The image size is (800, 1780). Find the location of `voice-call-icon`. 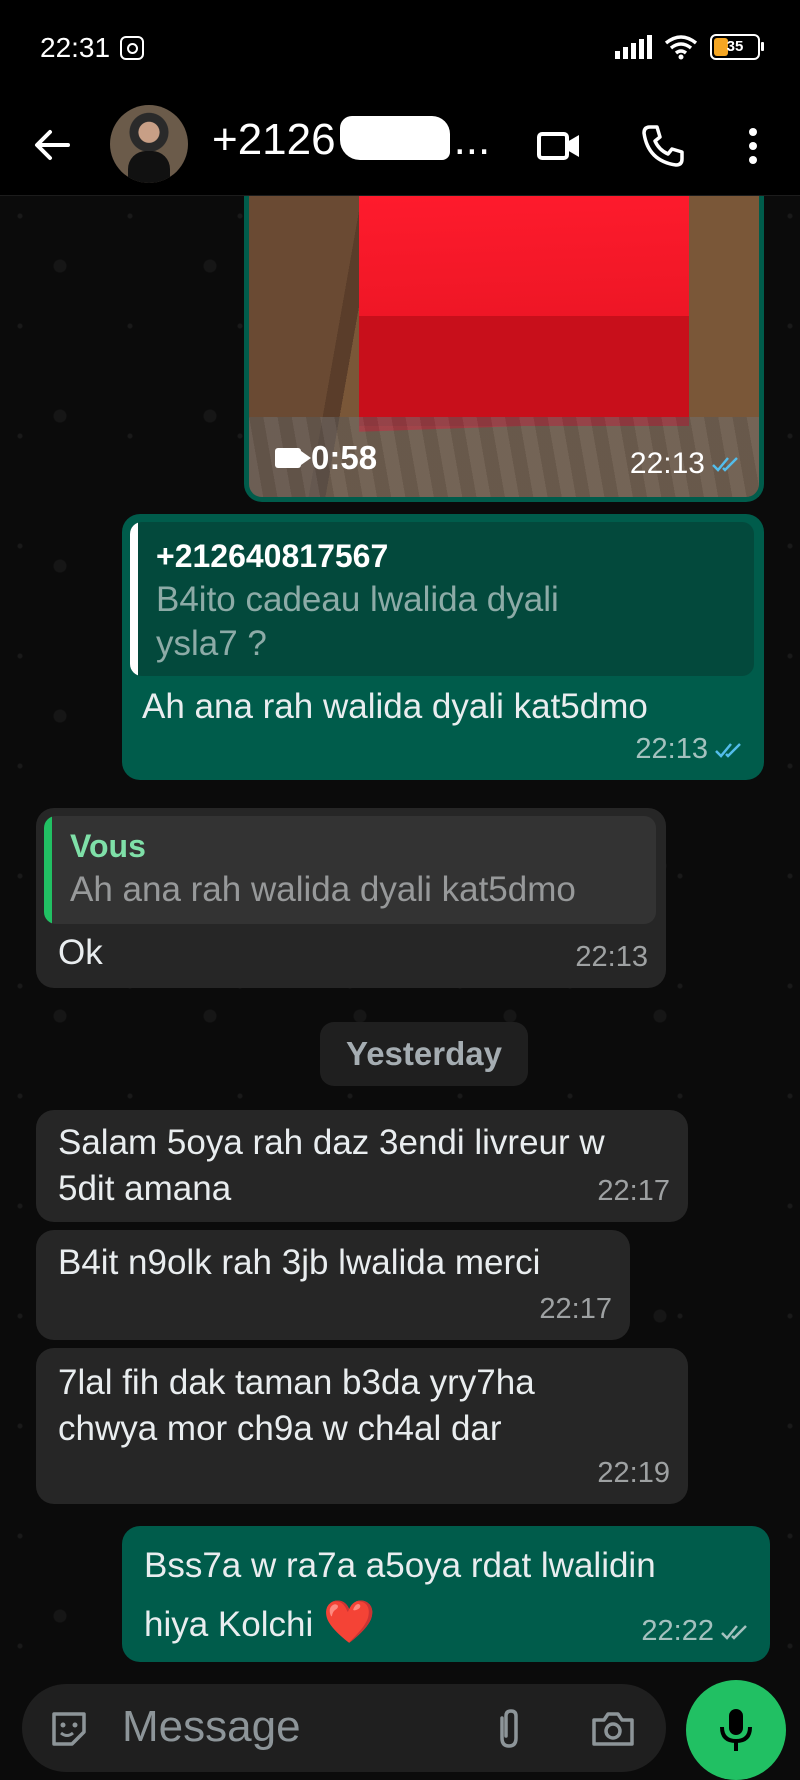

voice-call-icon is located at coordinates (663, 146).